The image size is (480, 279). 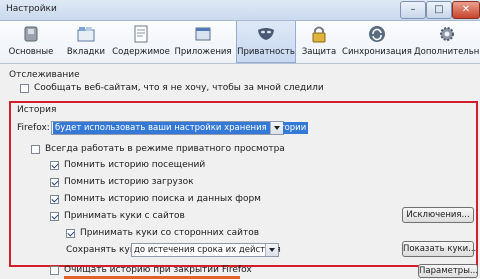 I want to click on accept-cookies-checkbox, so click(x=54, y=216).